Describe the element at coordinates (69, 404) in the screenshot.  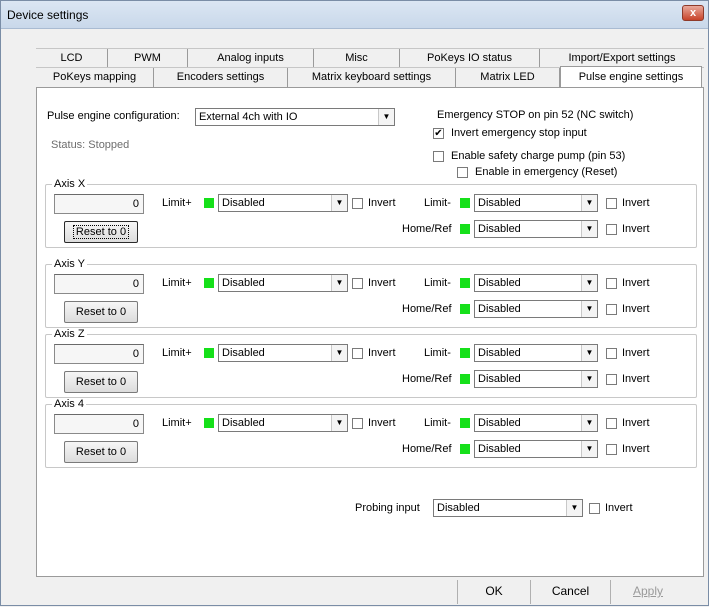
I see `axis-title: Axis 4` at that location.